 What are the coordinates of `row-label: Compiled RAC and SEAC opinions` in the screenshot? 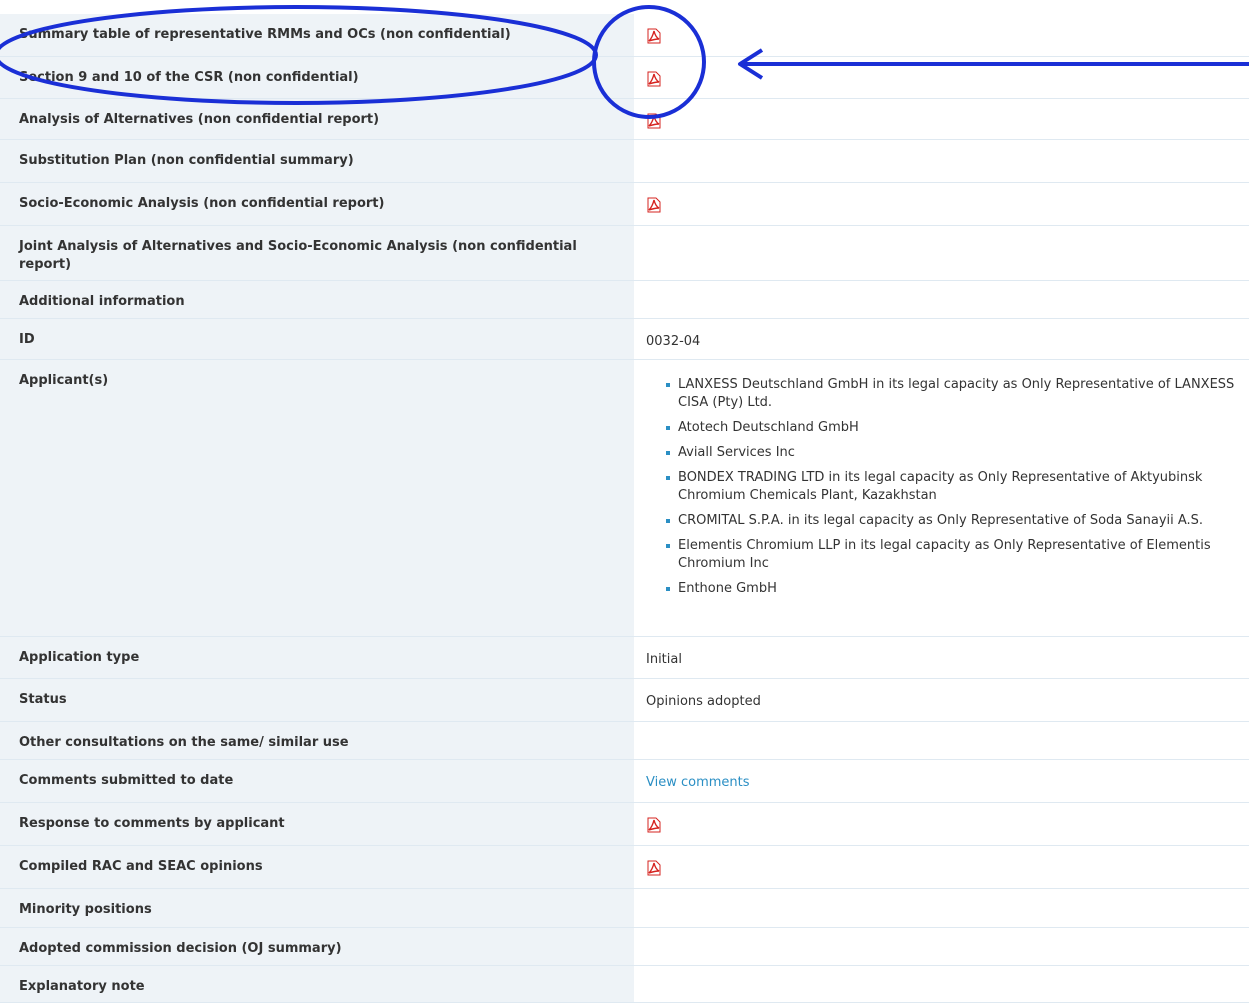 It's located at (317, 866).